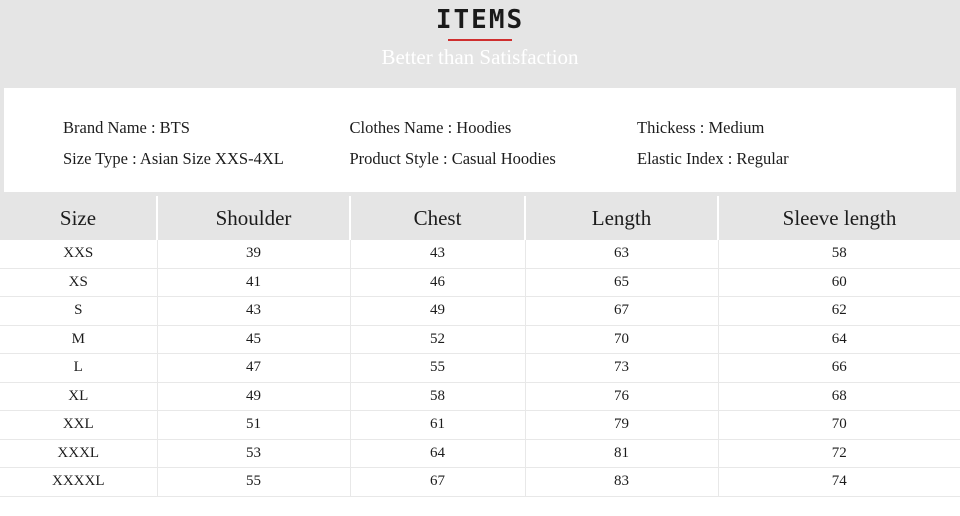 Image resolution: width=960 pixels, height=516 pixels. Describe the element at coordinates (254, 453) in the screenshot. I see `cell-shoulder: 53` at that location.